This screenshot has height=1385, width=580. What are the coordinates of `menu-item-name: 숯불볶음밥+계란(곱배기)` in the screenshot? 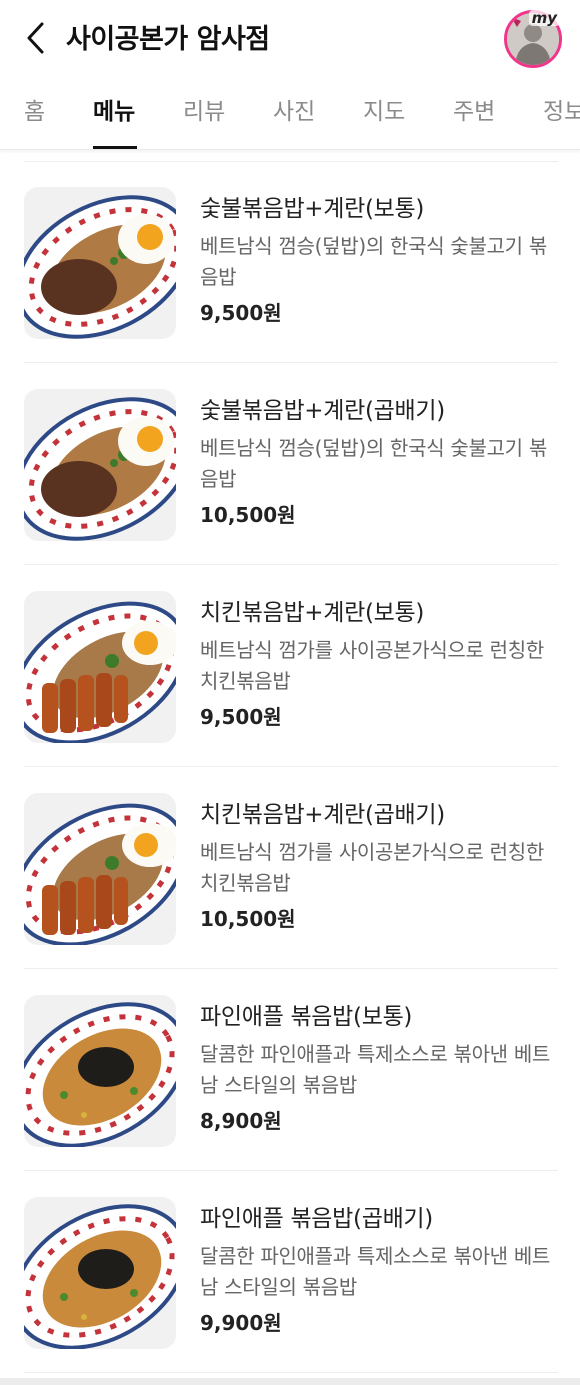 It's located at (322, 411).